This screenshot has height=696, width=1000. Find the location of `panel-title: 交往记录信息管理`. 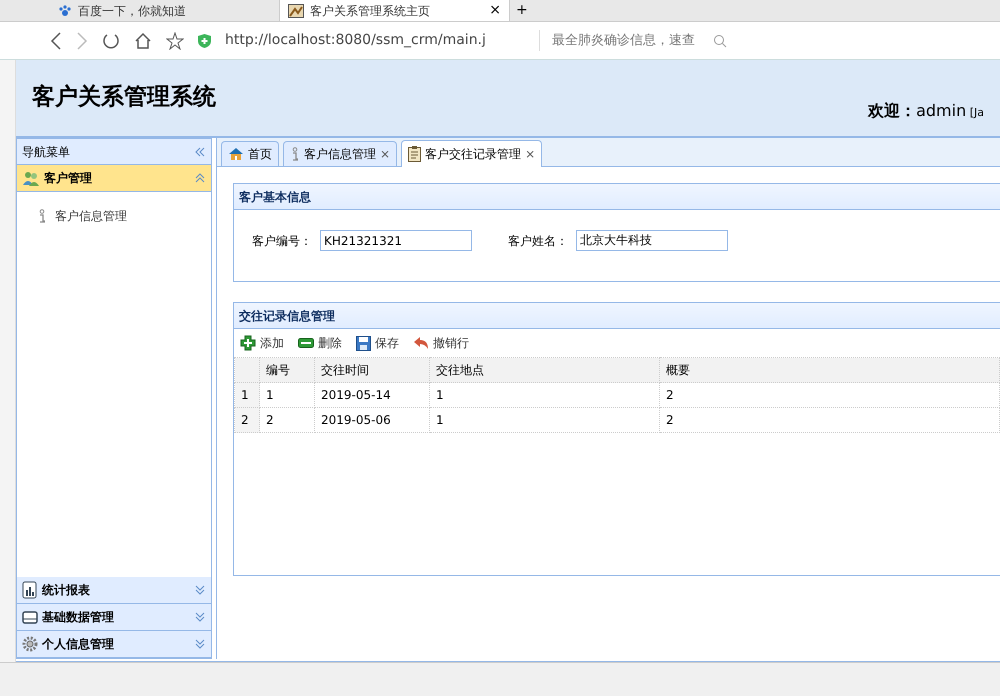

panel-title: 交往记录信息管理 is located at coordinates (617, 316).